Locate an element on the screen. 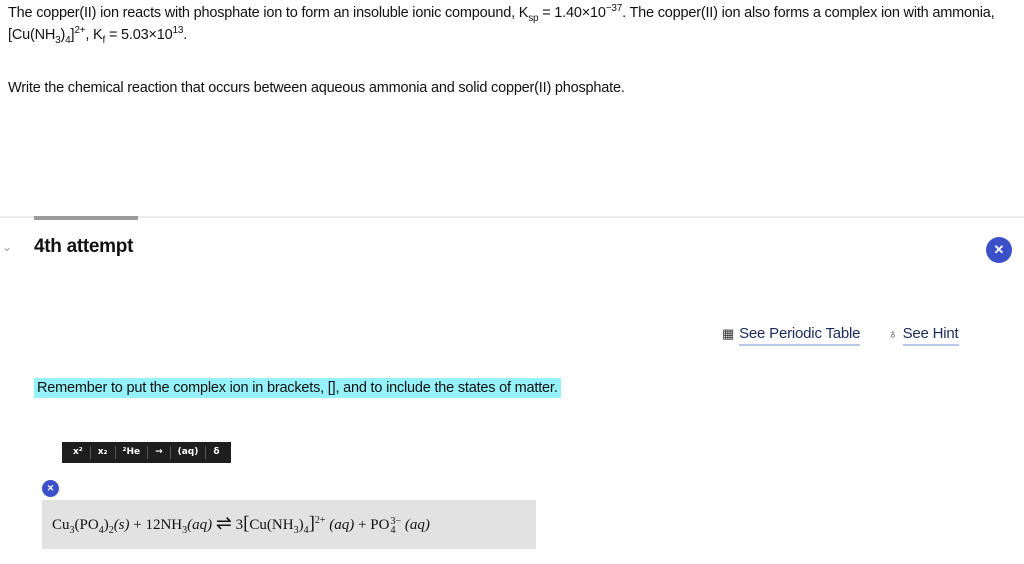  close-icon: ✕ is located at coordinates (999, 250).